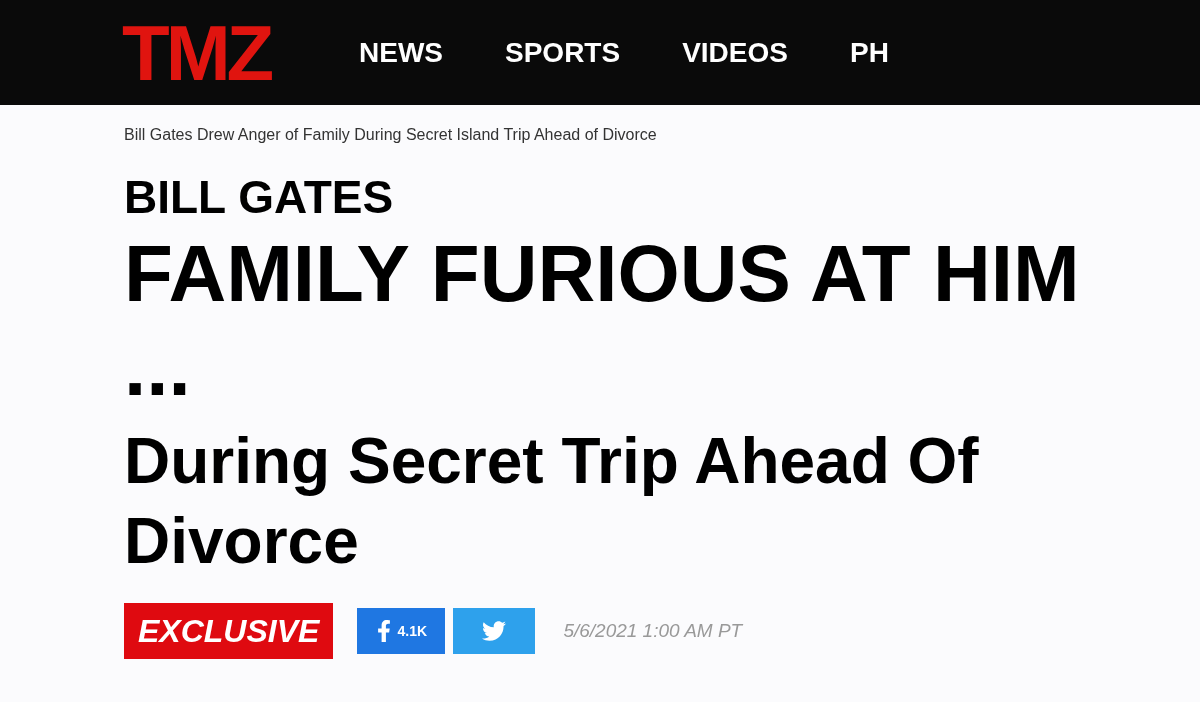 The width and height of the screenshot is (1200, 702). What do you see at coordinates (383, 631) in the screenshot?
I see `facebook-icon` at bounding box center [383, 631].